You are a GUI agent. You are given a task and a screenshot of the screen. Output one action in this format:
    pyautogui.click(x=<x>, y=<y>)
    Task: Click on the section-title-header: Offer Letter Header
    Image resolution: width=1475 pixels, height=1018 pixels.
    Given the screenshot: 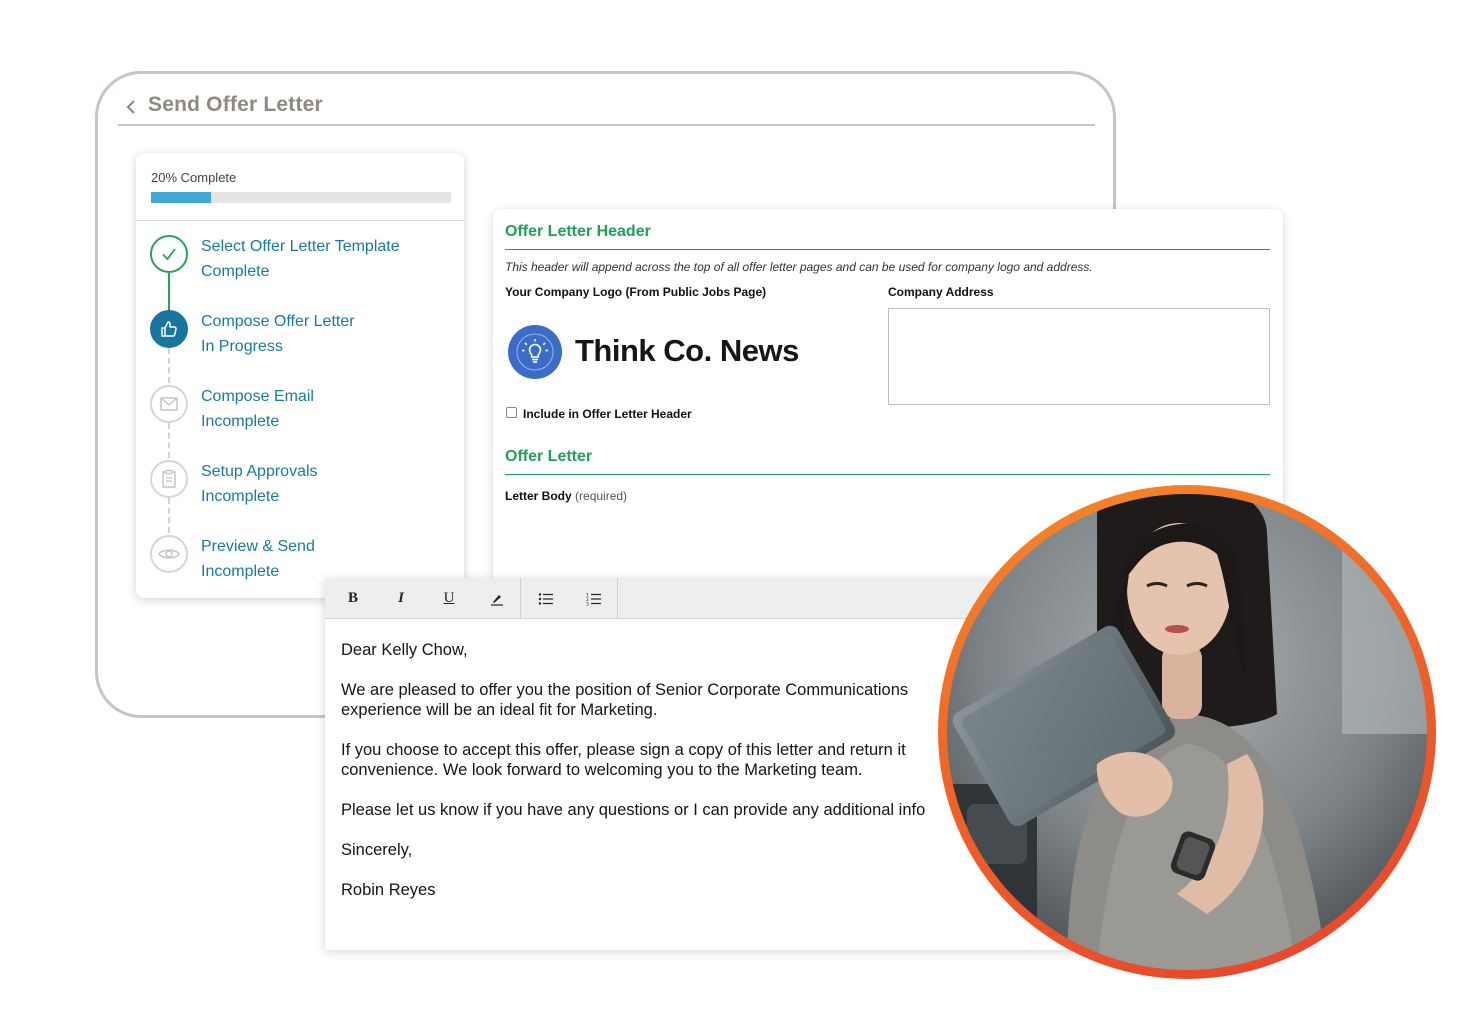 What is the action you would take?
    pyautogui.click(x=578, y=231)
    